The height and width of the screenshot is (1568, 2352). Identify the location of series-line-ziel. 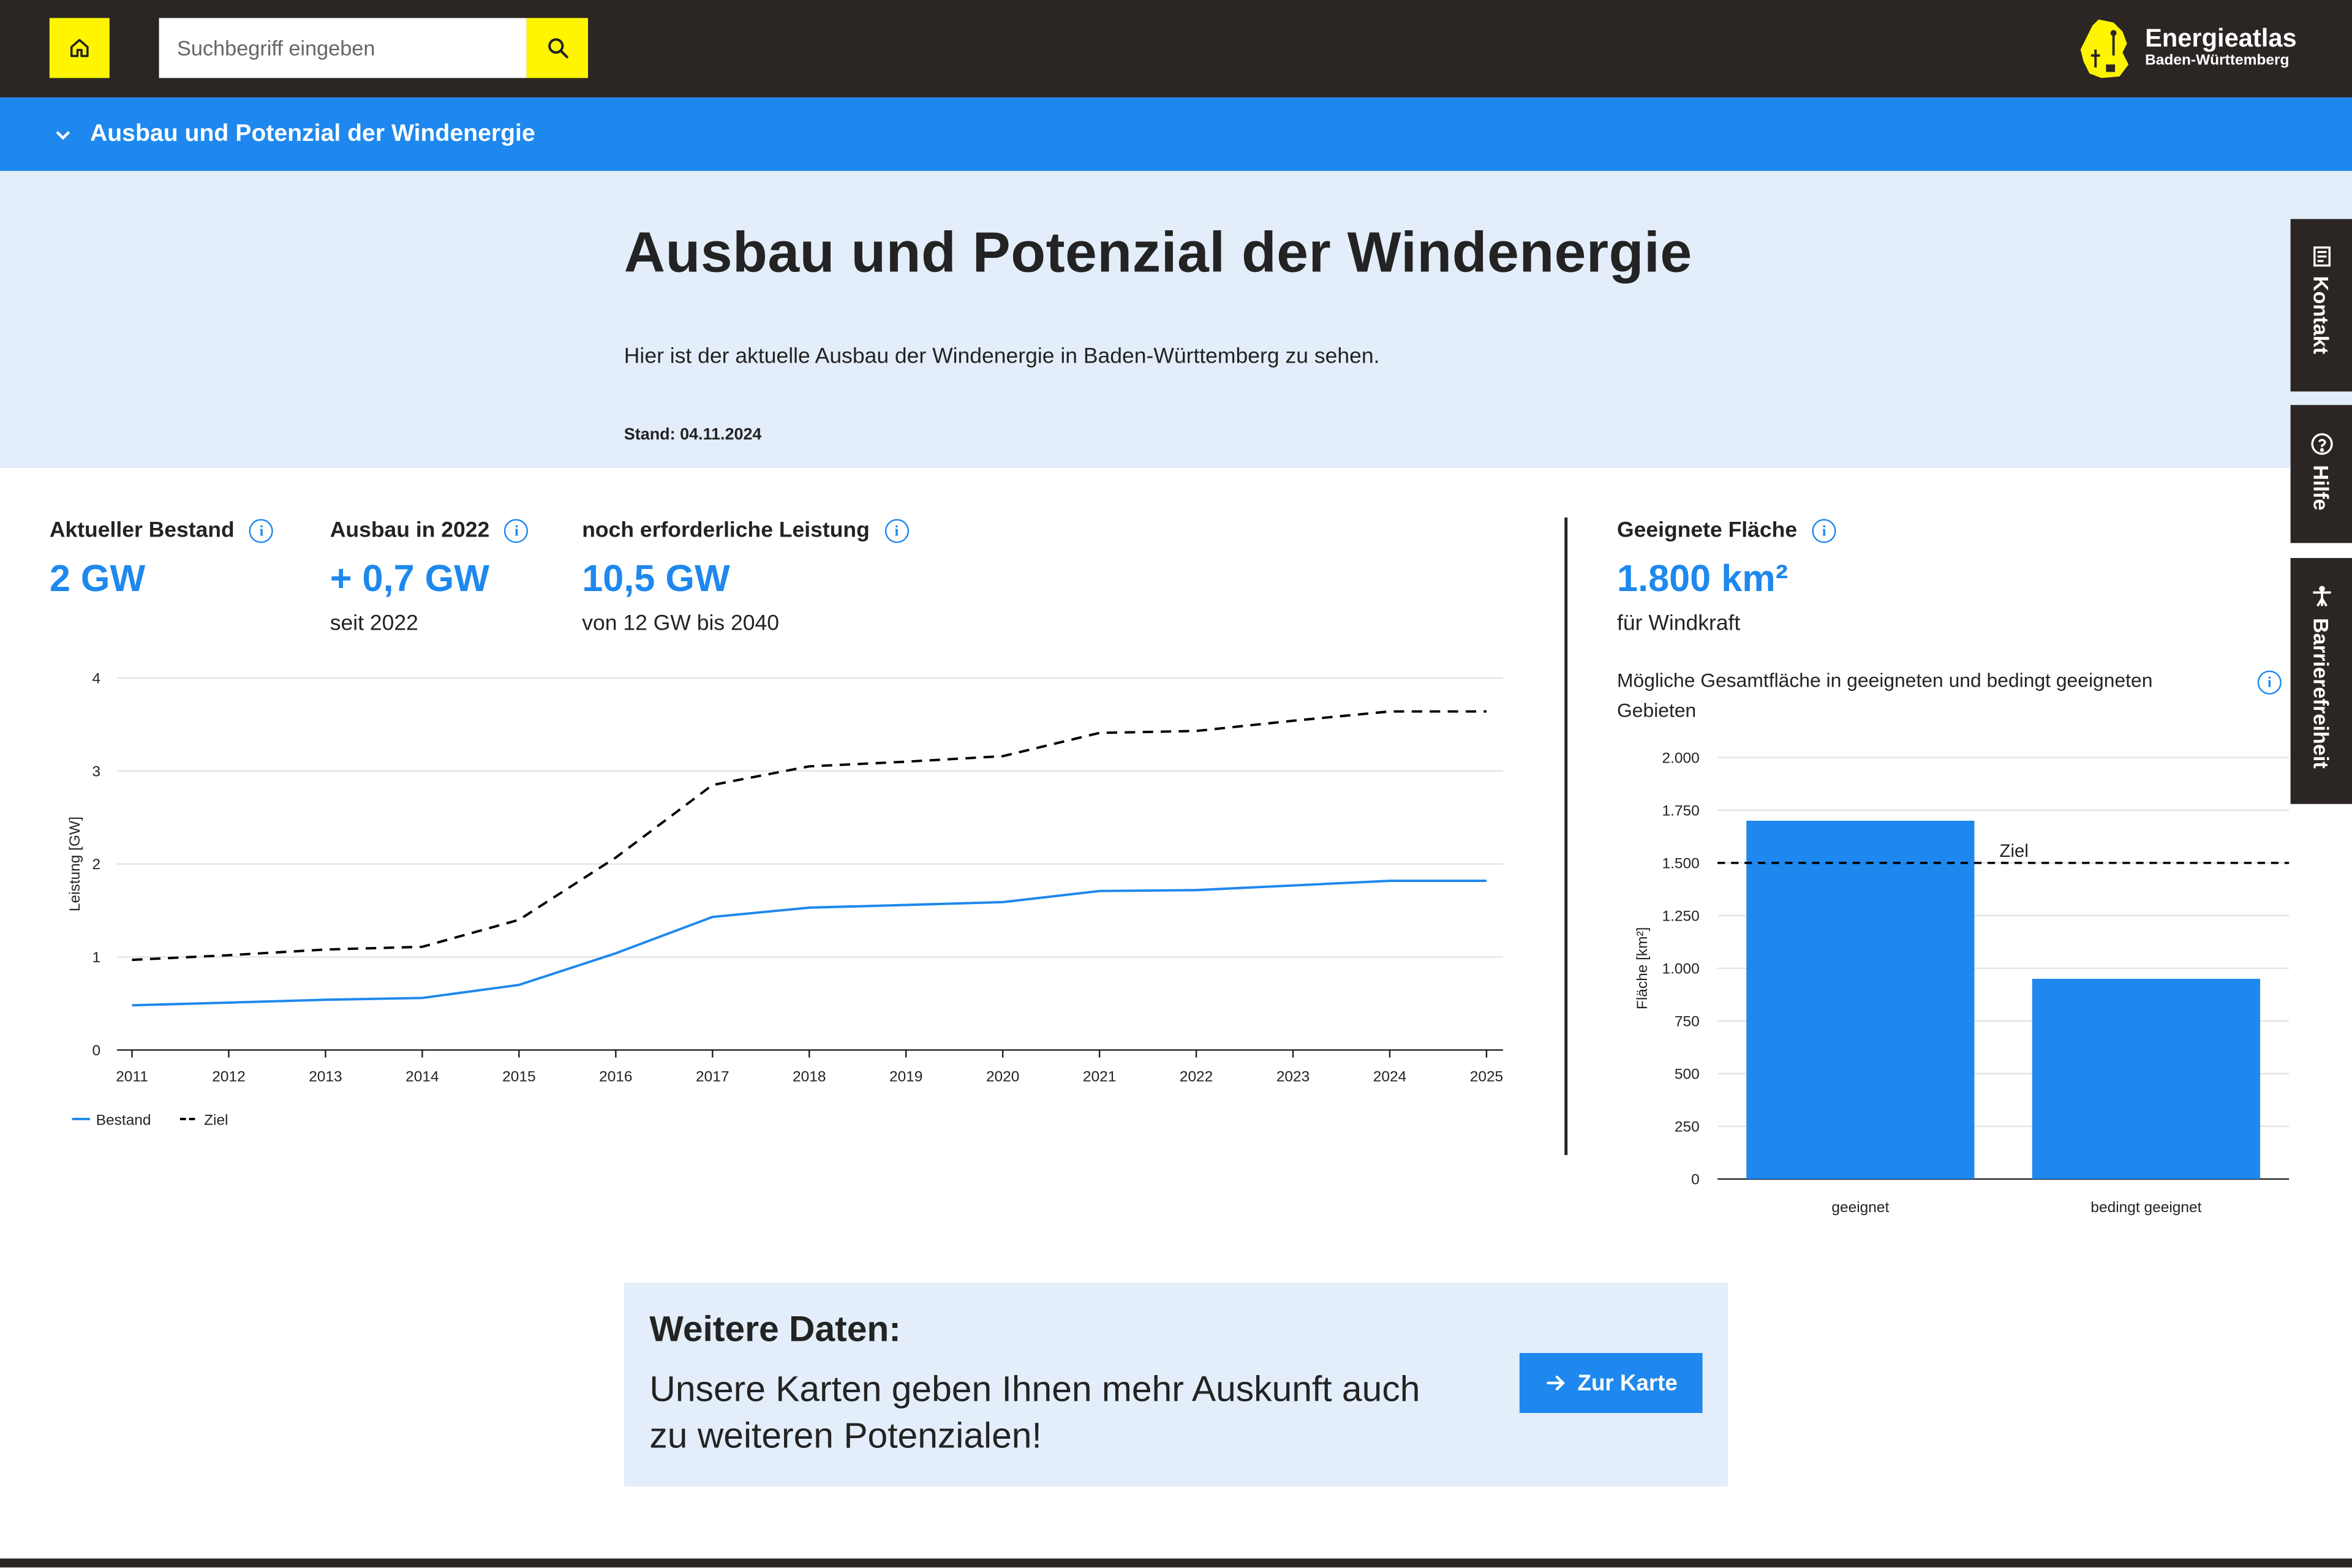
(810, 836).